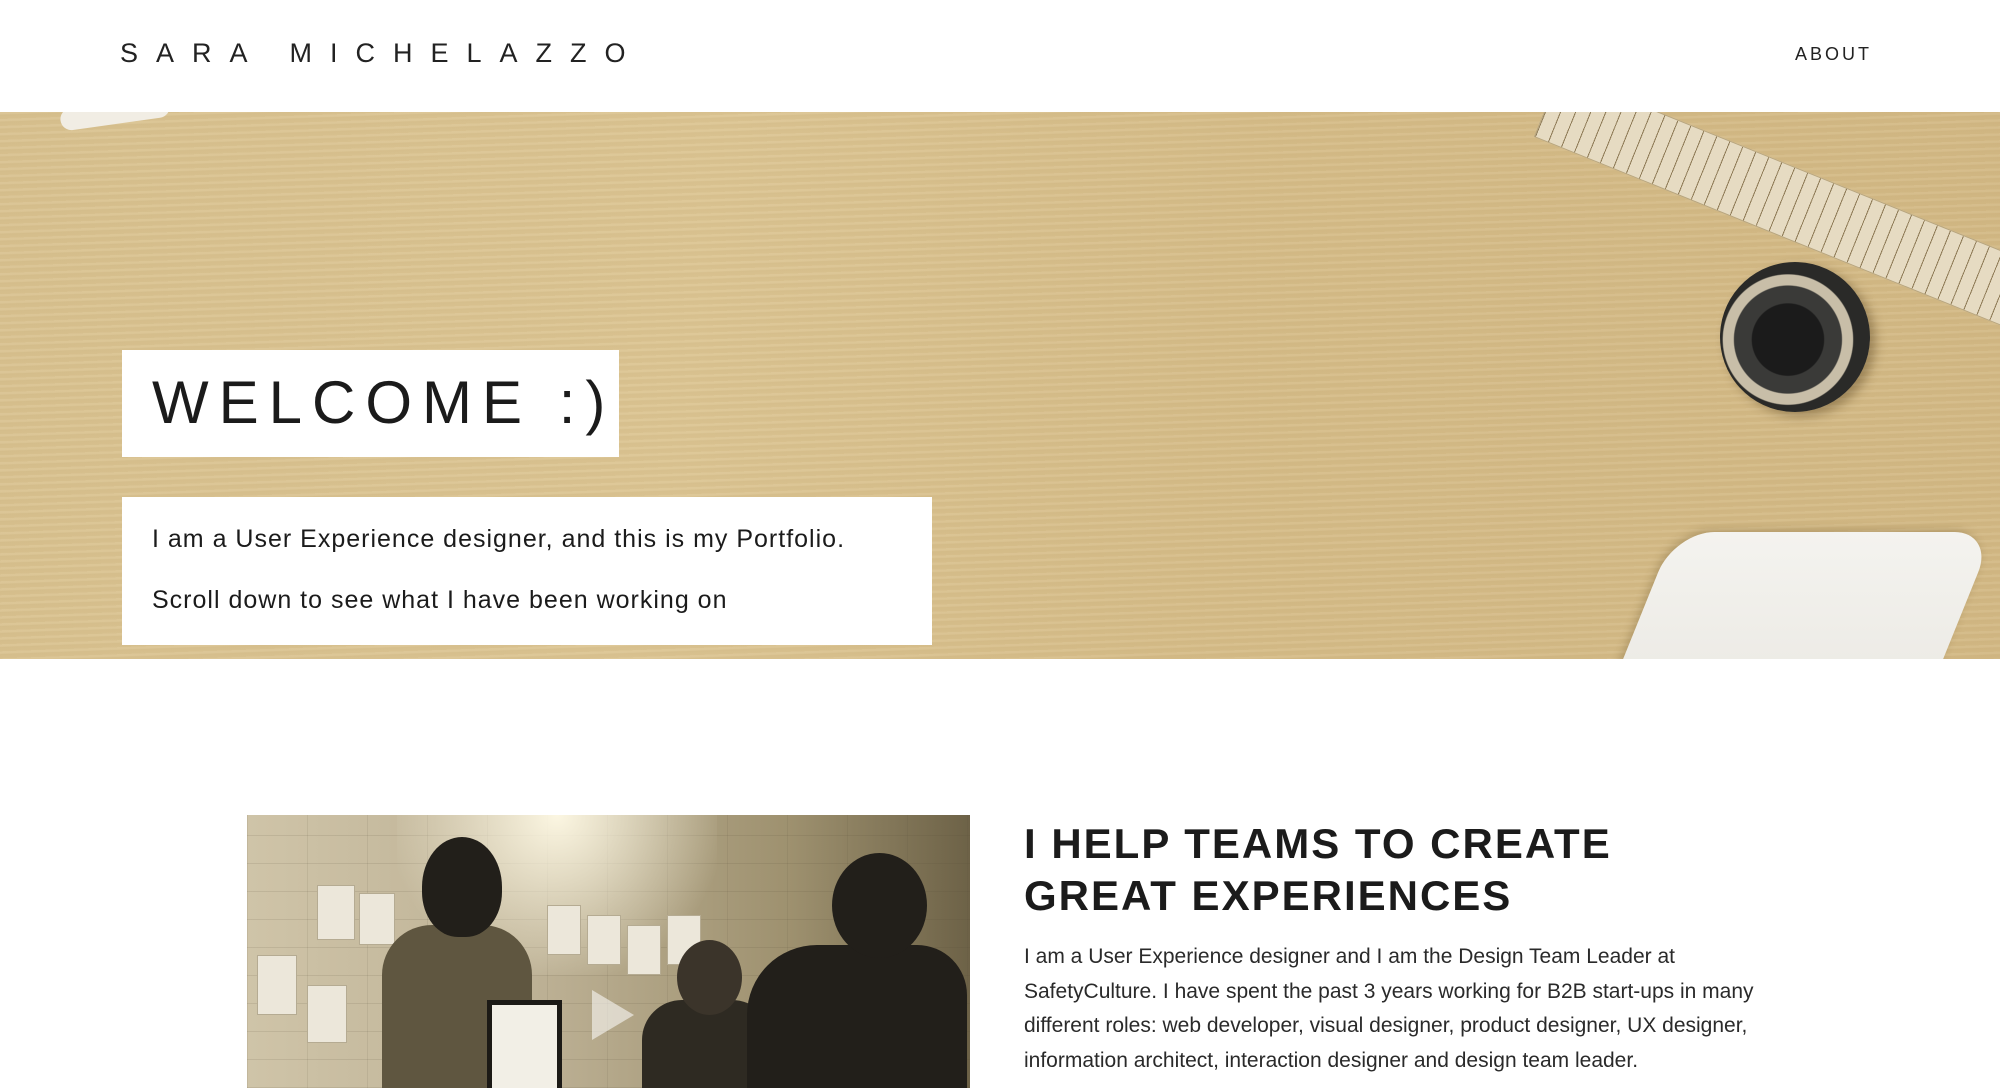 The height and width of the screenshot is (1088, 2000). Describe the element at coordinates (524, 1044) in the screenshot. I see `monitor-image` at that location.